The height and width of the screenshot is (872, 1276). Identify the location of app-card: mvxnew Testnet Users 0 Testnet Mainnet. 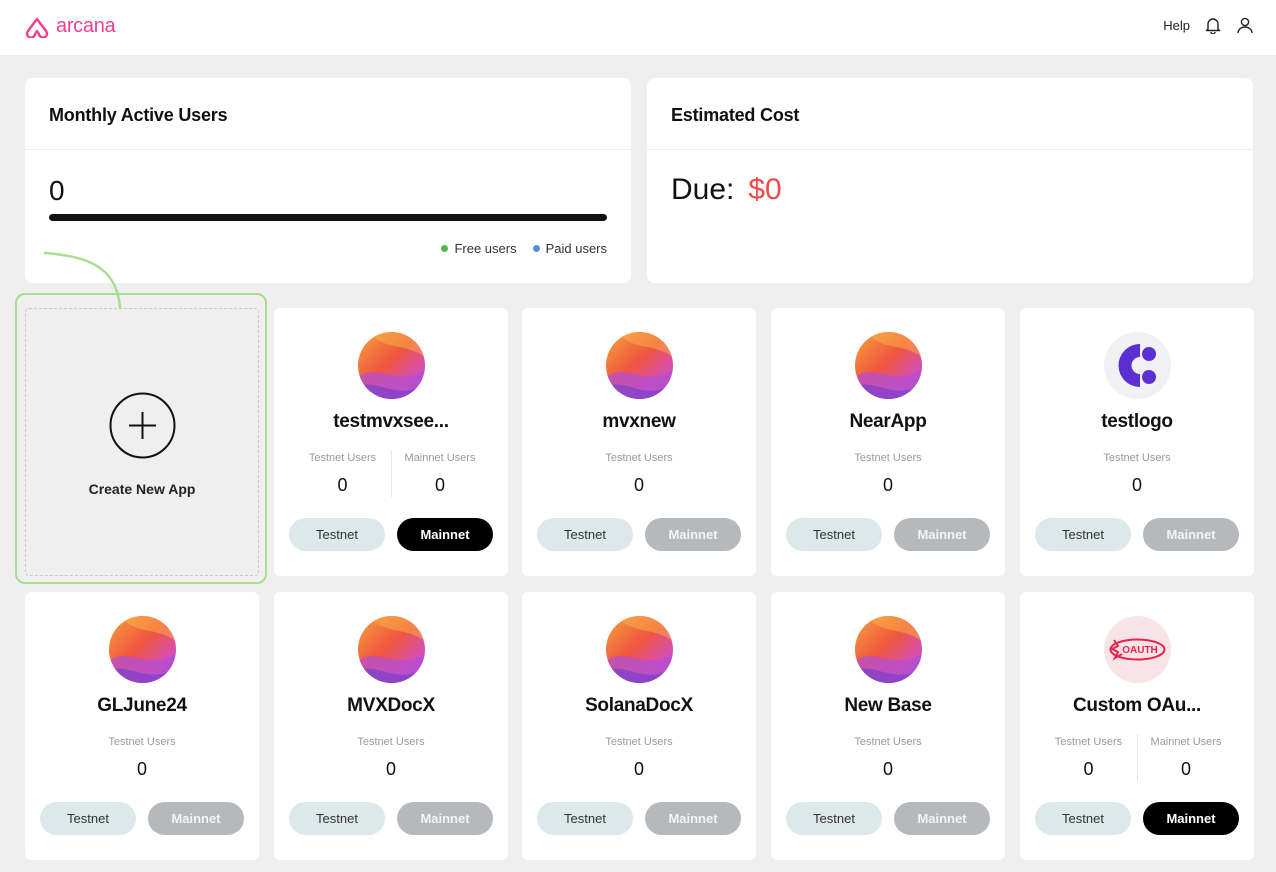
(639, 442).